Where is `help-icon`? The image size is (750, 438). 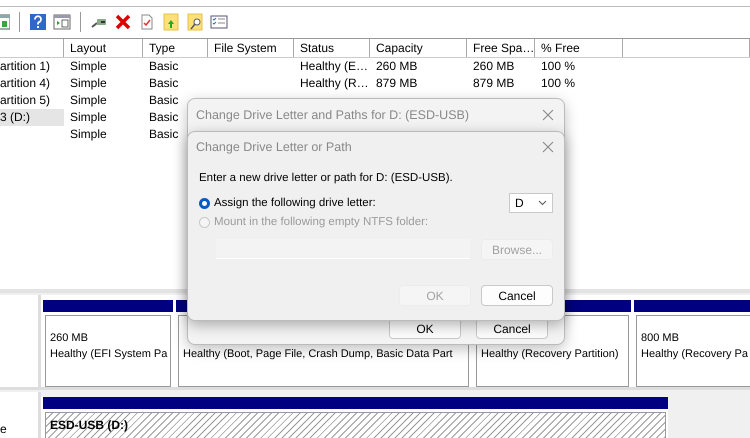 help-icon is located at coordinates (38, 22).